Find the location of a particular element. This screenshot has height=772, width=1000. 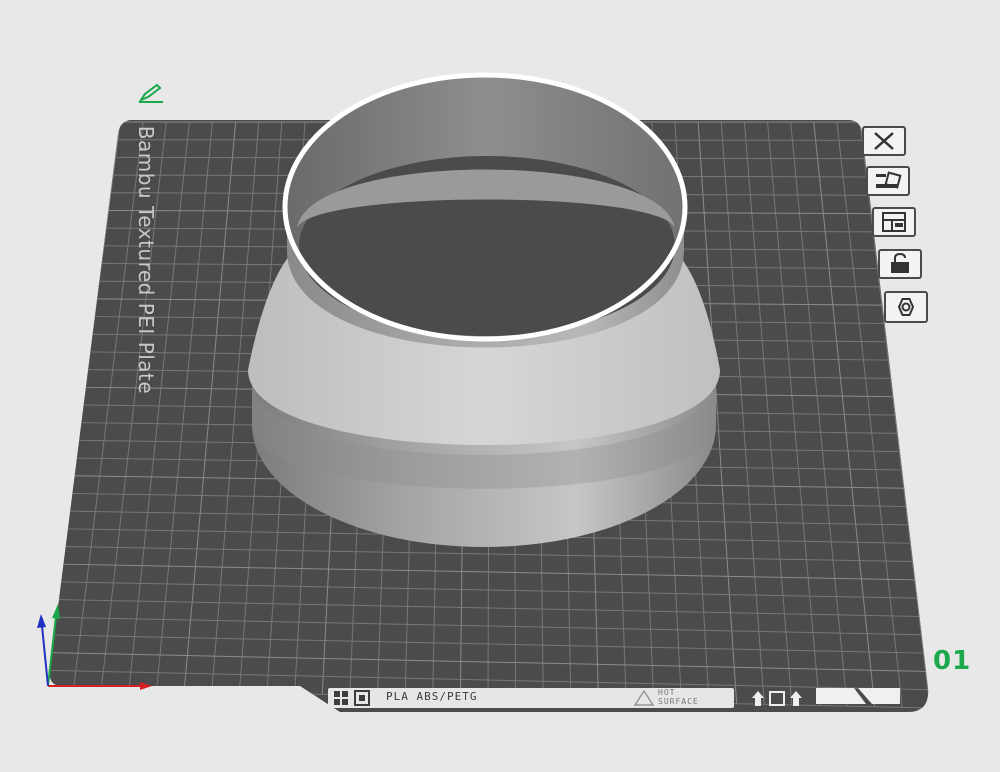

auto-orient-icon is located at coordinates (889, 180).